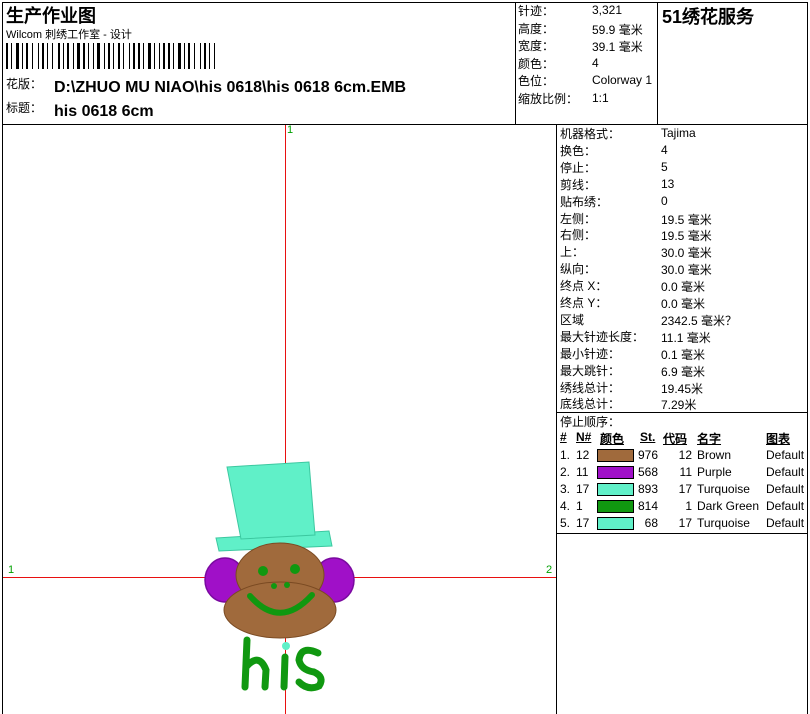 The image size is (810, 714). I want to click on panel-divider, so click(556, 419).